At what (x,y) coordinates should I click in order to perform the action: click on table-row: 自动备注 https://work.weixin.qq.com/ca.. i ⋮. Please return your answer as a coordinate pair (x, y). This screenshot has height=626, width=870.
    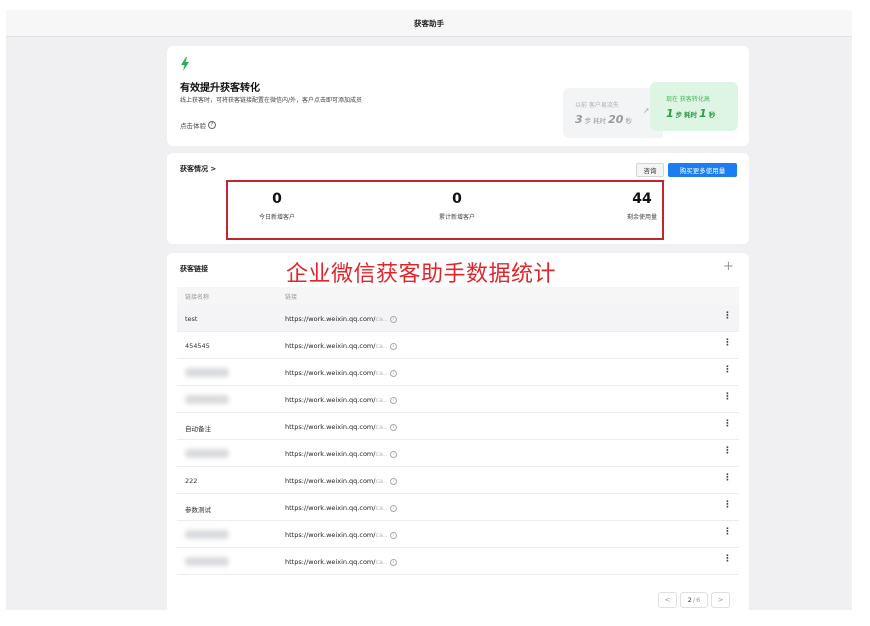
    Looking at the image, I should click on (458, 426).